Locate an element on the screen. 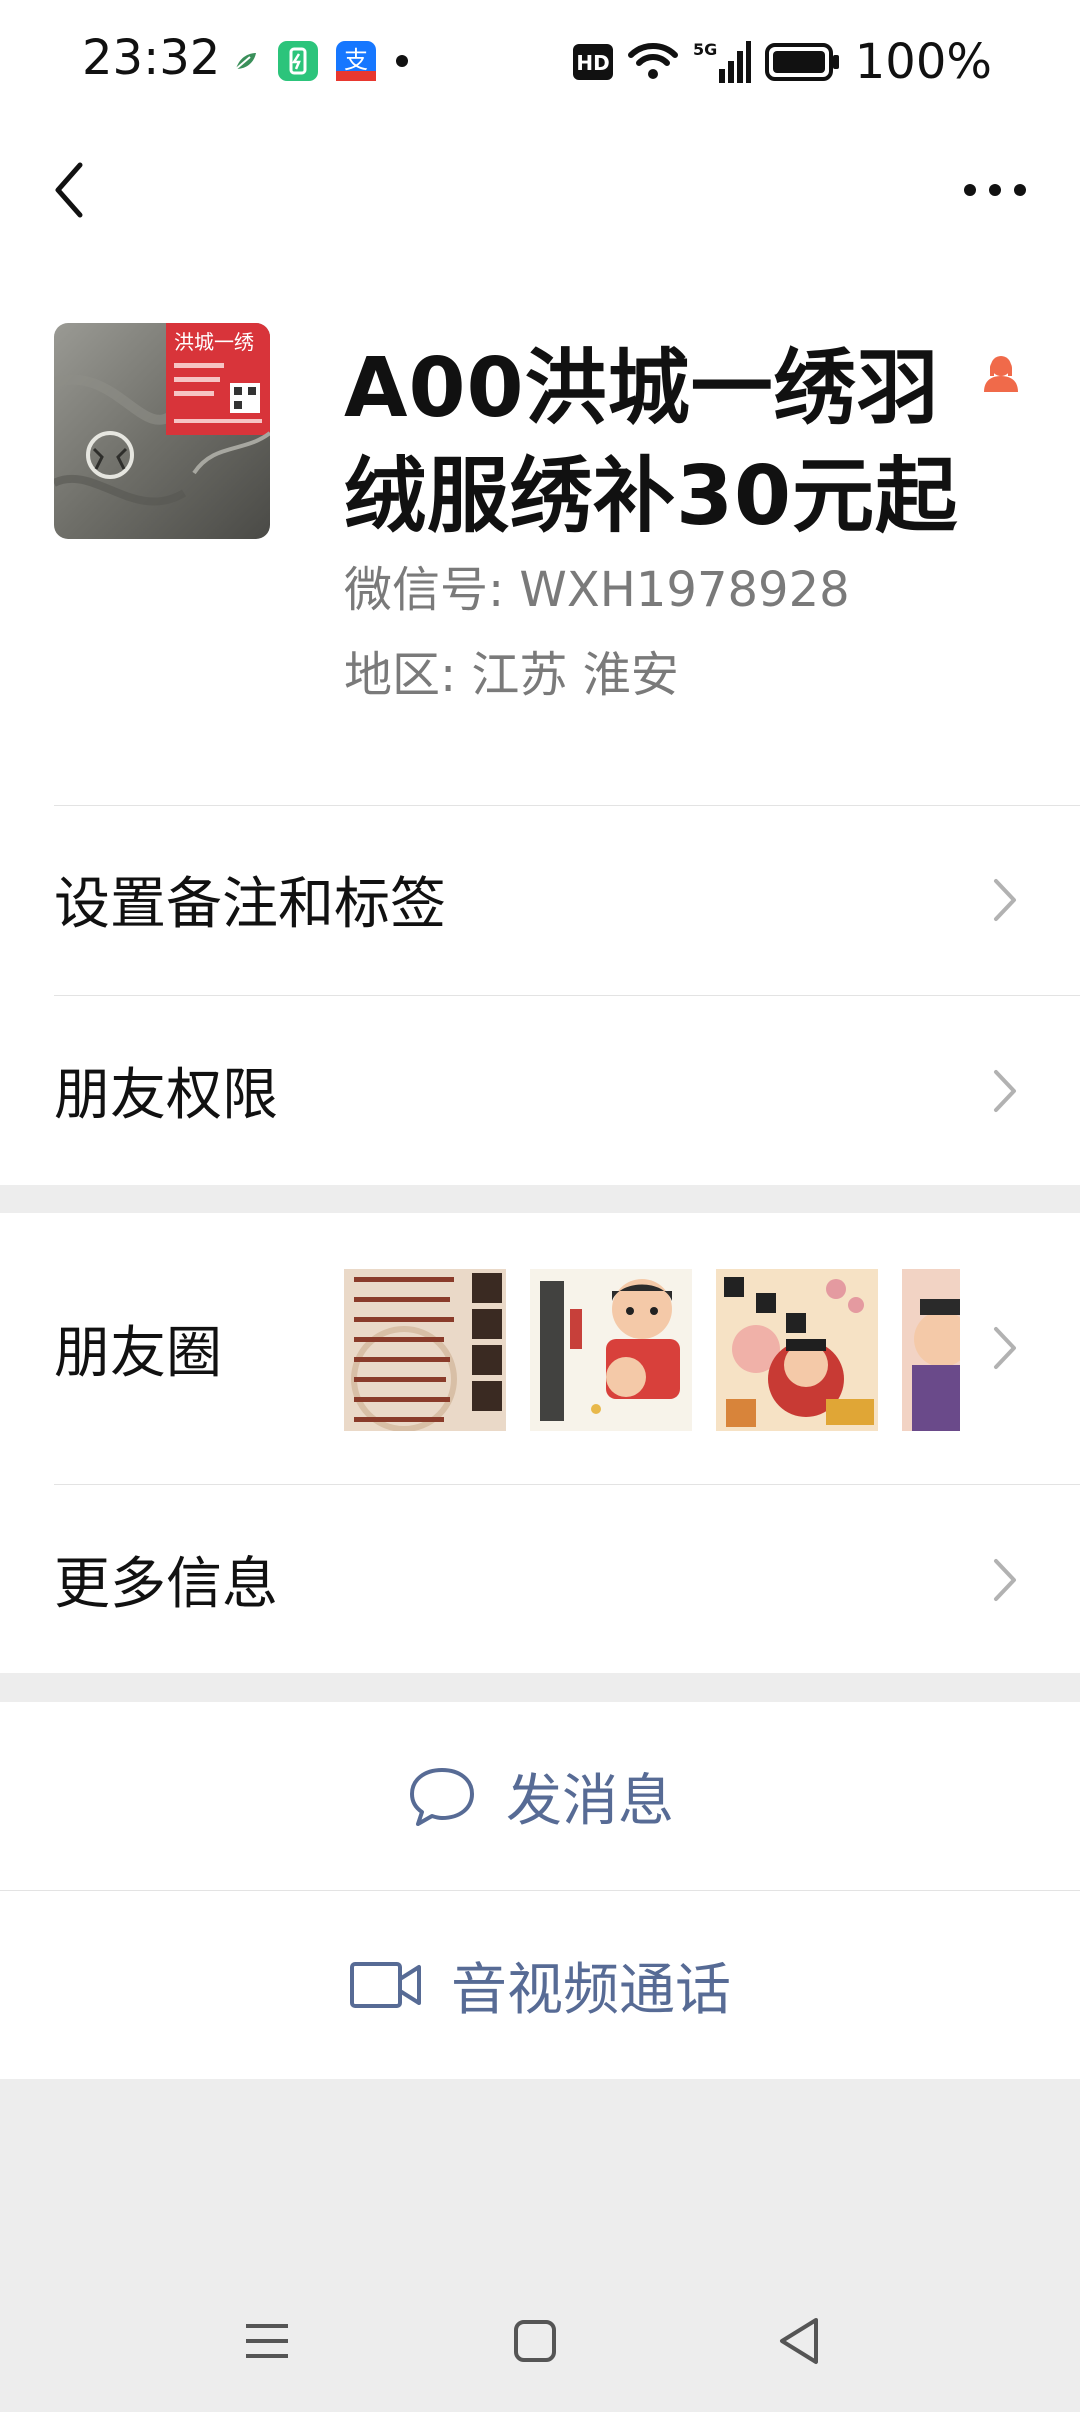 The image size is (1080, 2412). more-info-label: 更多信息 is located at coordinates (166, 1584).